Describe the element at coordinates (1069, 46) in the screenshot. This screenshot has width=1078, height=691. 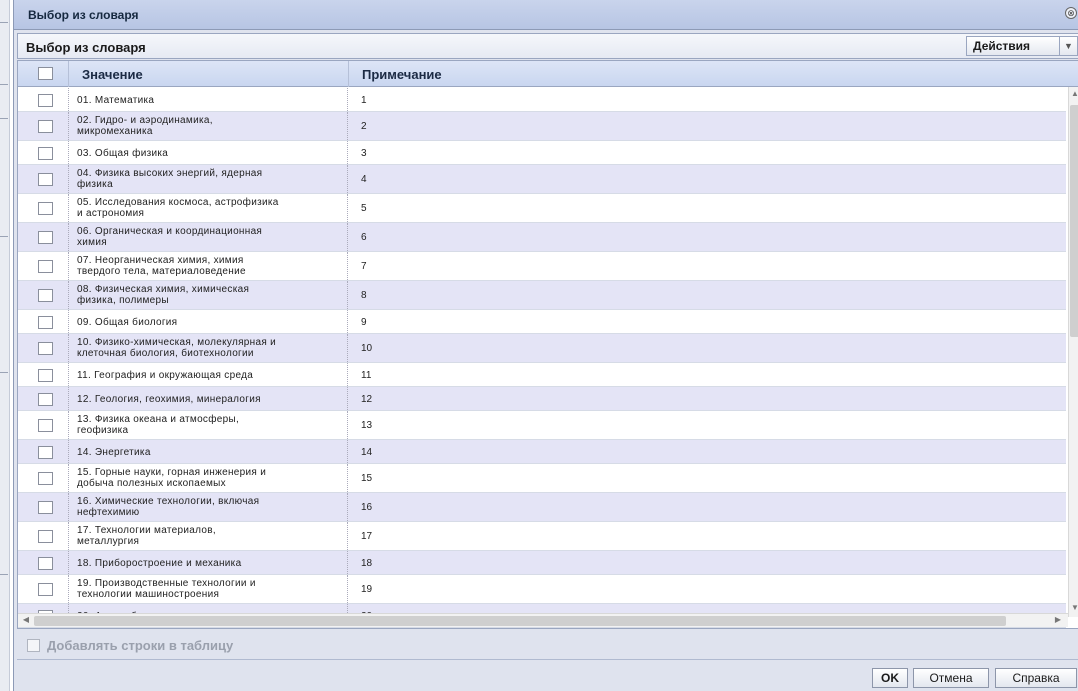
I see `chevron-down-icon: ▼` at that location.